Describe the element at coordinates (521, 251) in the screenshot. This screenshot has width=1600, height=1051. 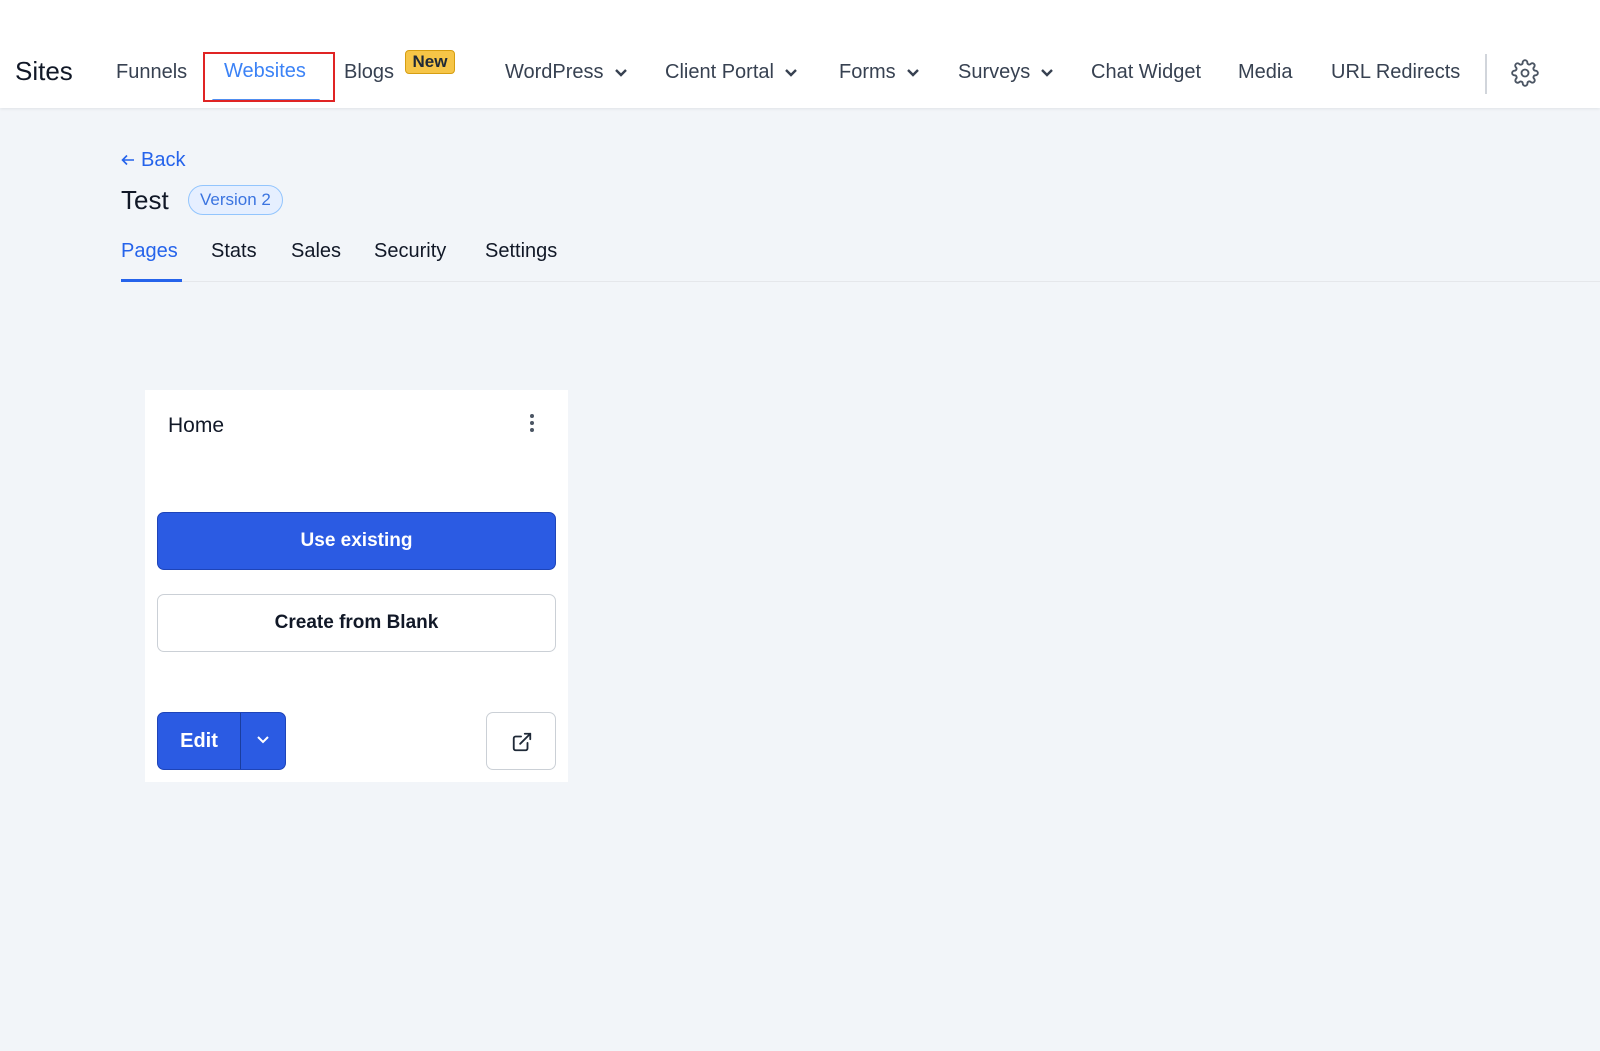
I see `tab-settings: Settings` at that location.